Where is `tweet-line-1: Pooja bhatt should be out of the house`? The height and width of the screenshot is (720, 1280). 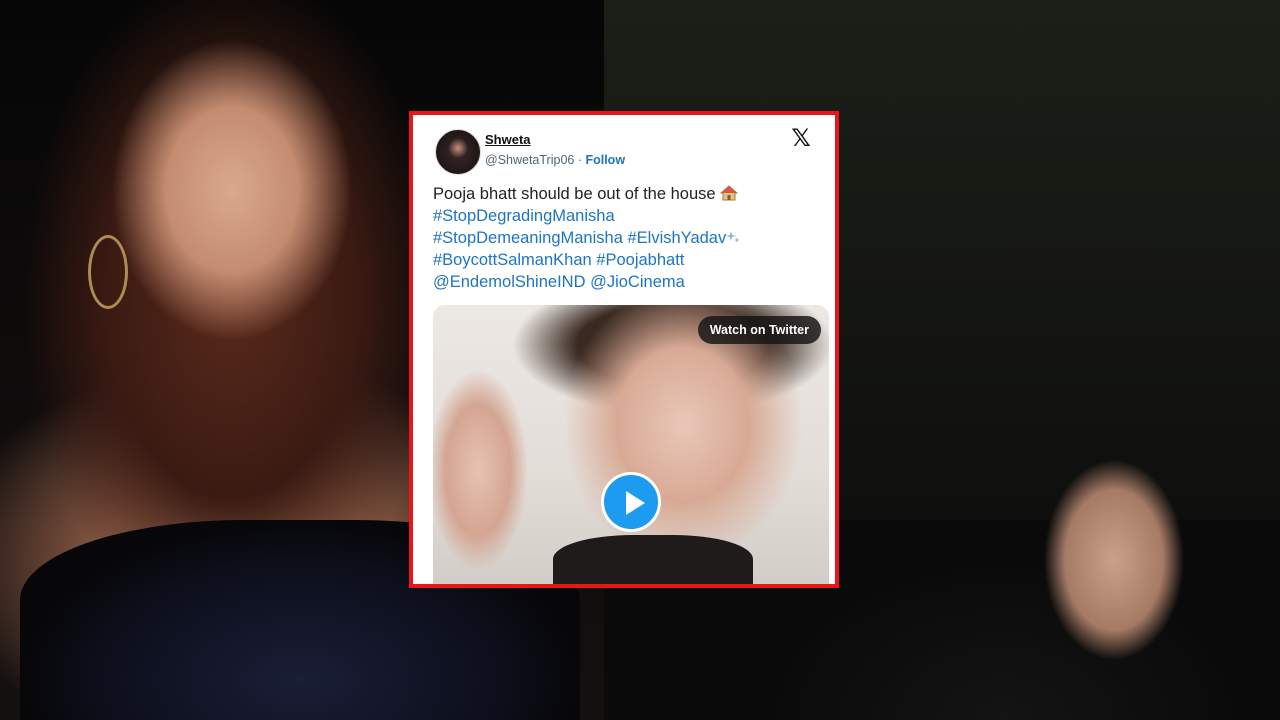 tweet-line-1: Pooja bhatt should be out of the house is located at coordinates (628, 194).